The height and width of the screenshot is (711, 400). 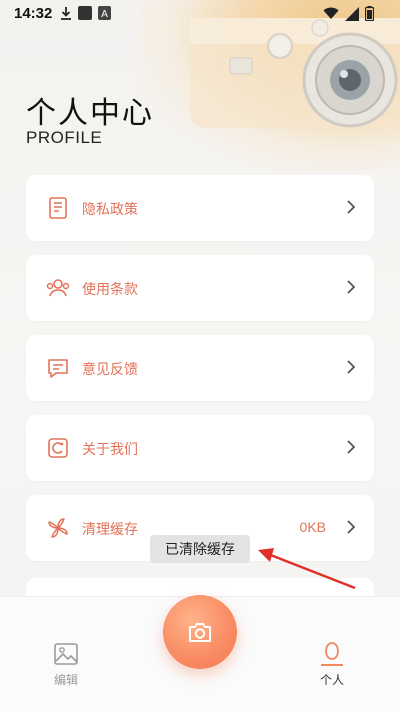 I want to click on menu-item-label: 隐私政策, so click(x=110, y=209).